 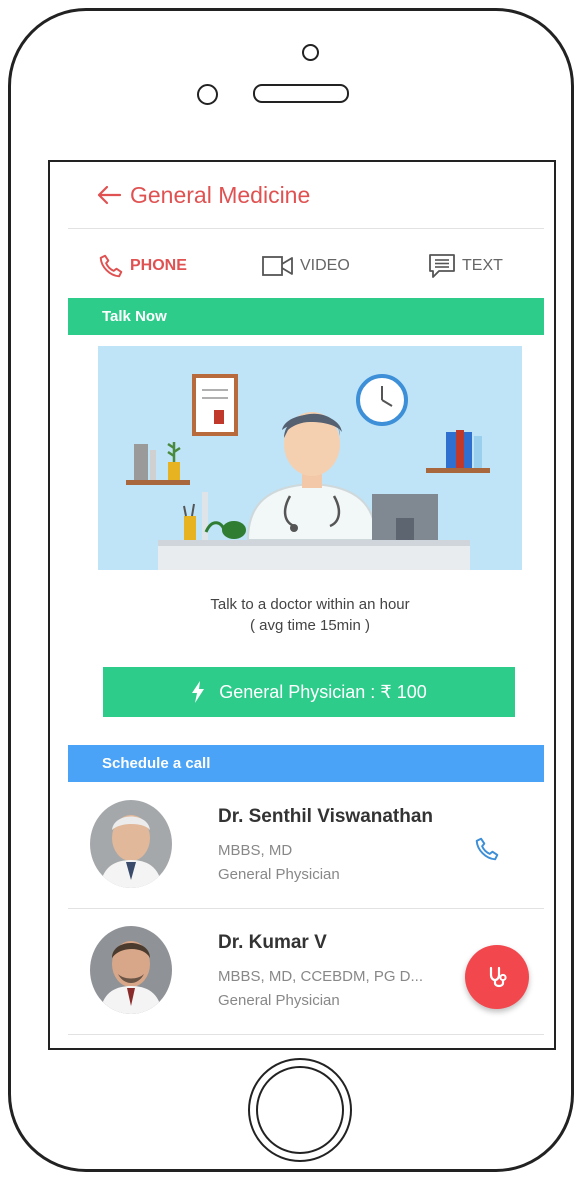 I want to click on tab-phone: PHONE, so click(x=142, y=266).